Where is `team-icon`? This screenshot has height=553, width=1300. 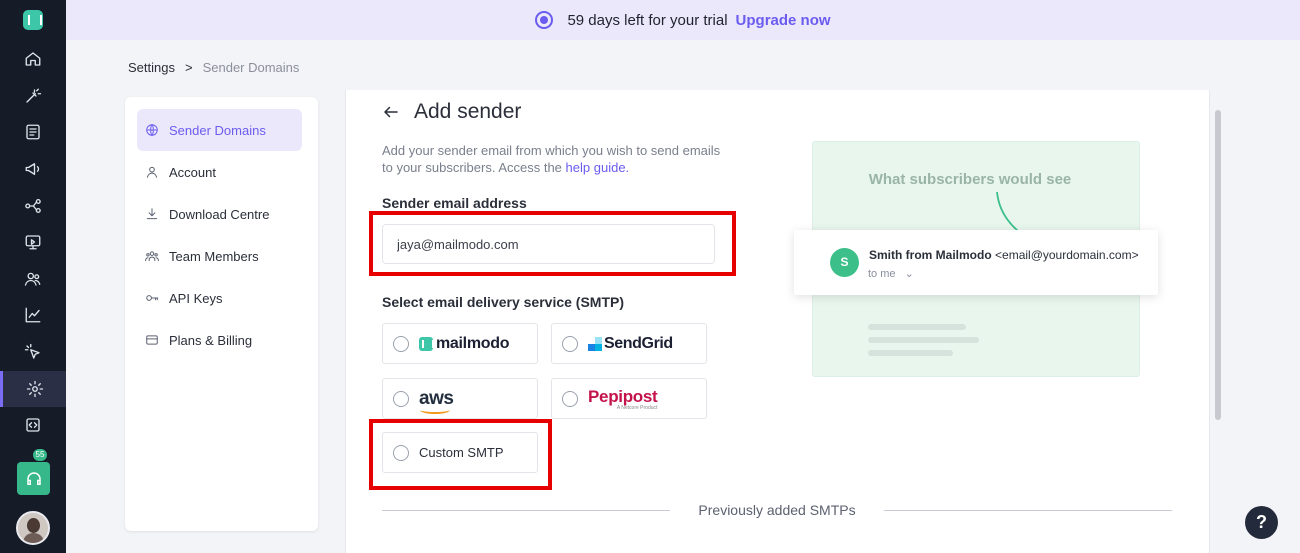
team-icon is located at coordinates (152, 256).